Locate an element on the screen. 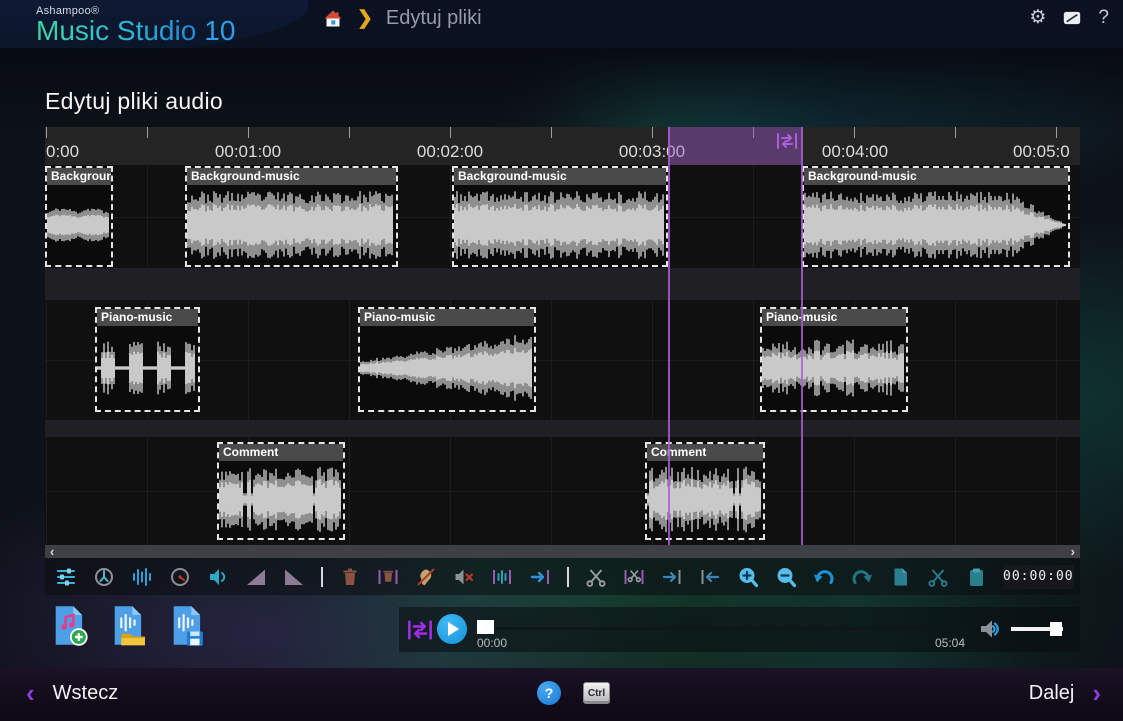 The width and height of the screenshot is (1123, 721). ruler-label: 00:05:0 is located at coordinates (1041, 151).